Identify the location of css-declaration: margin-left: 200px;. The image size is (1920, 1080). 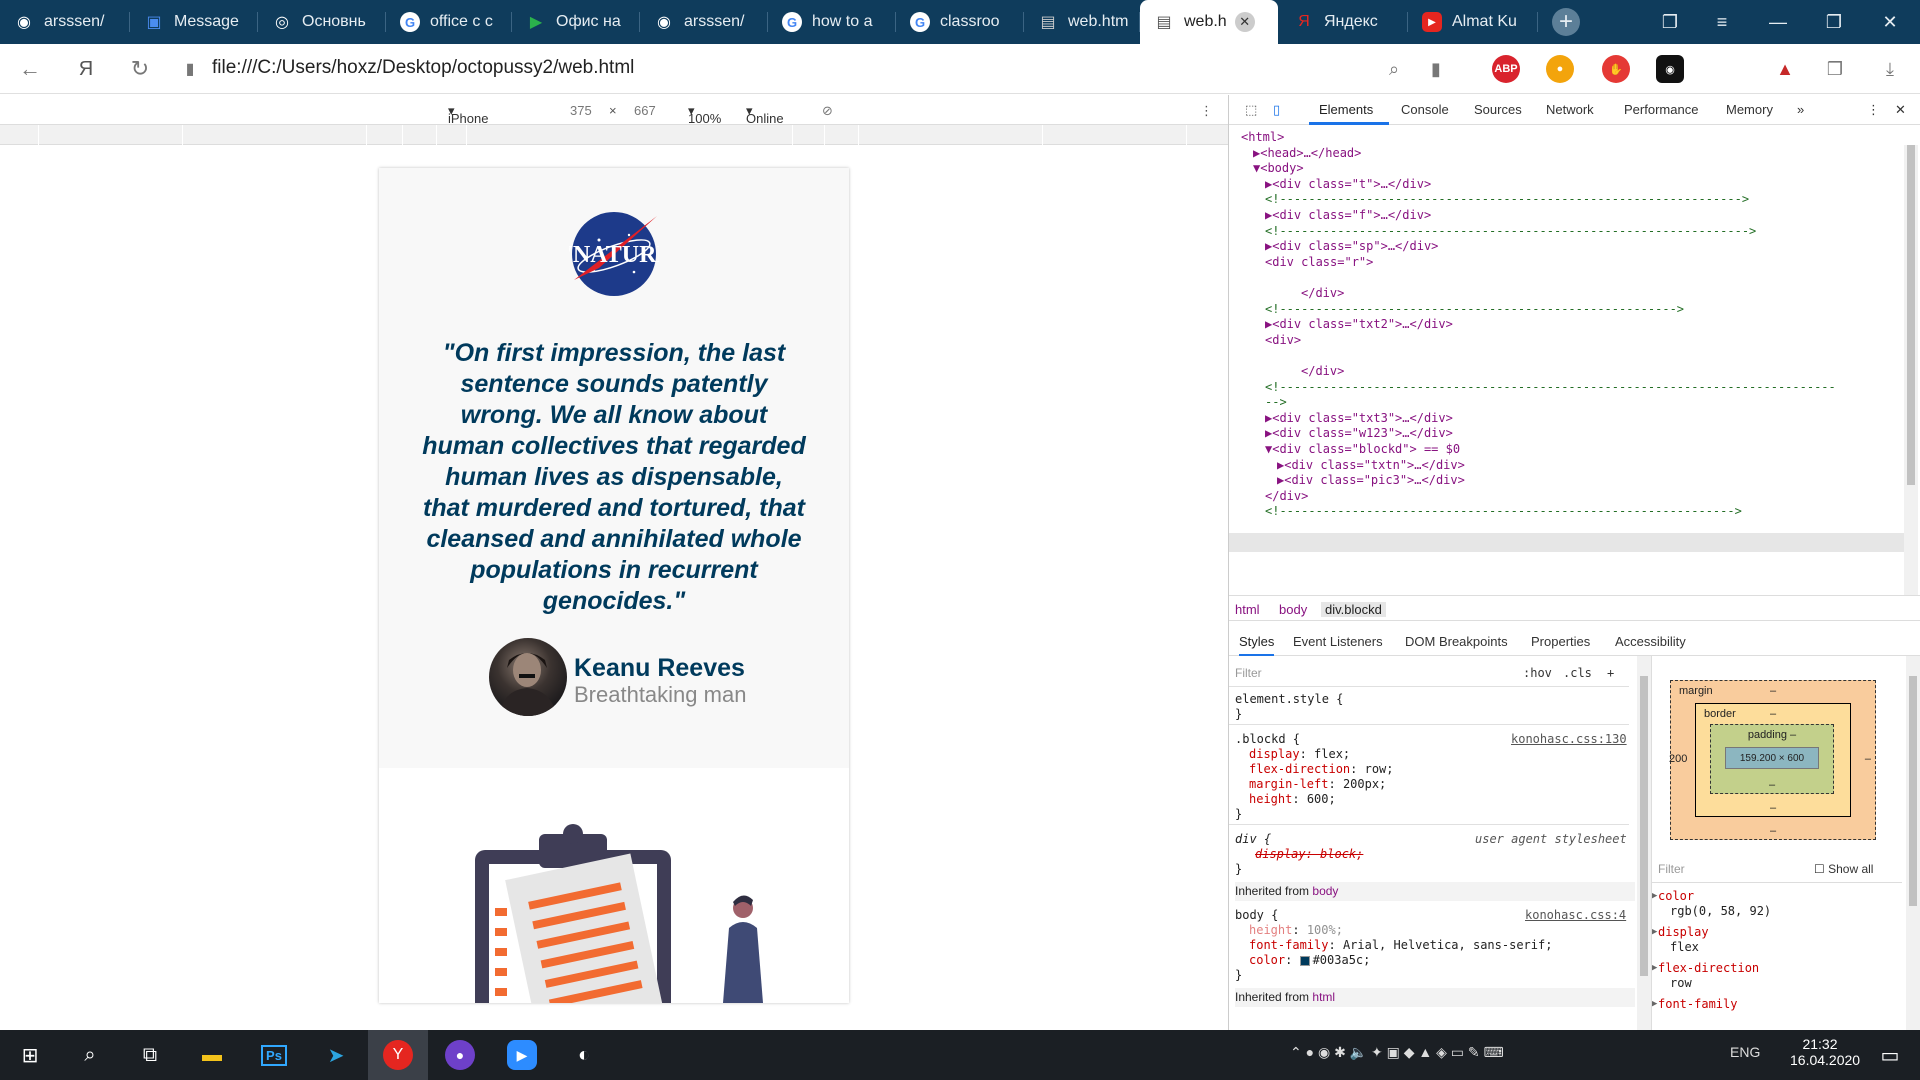
(1317, 784).